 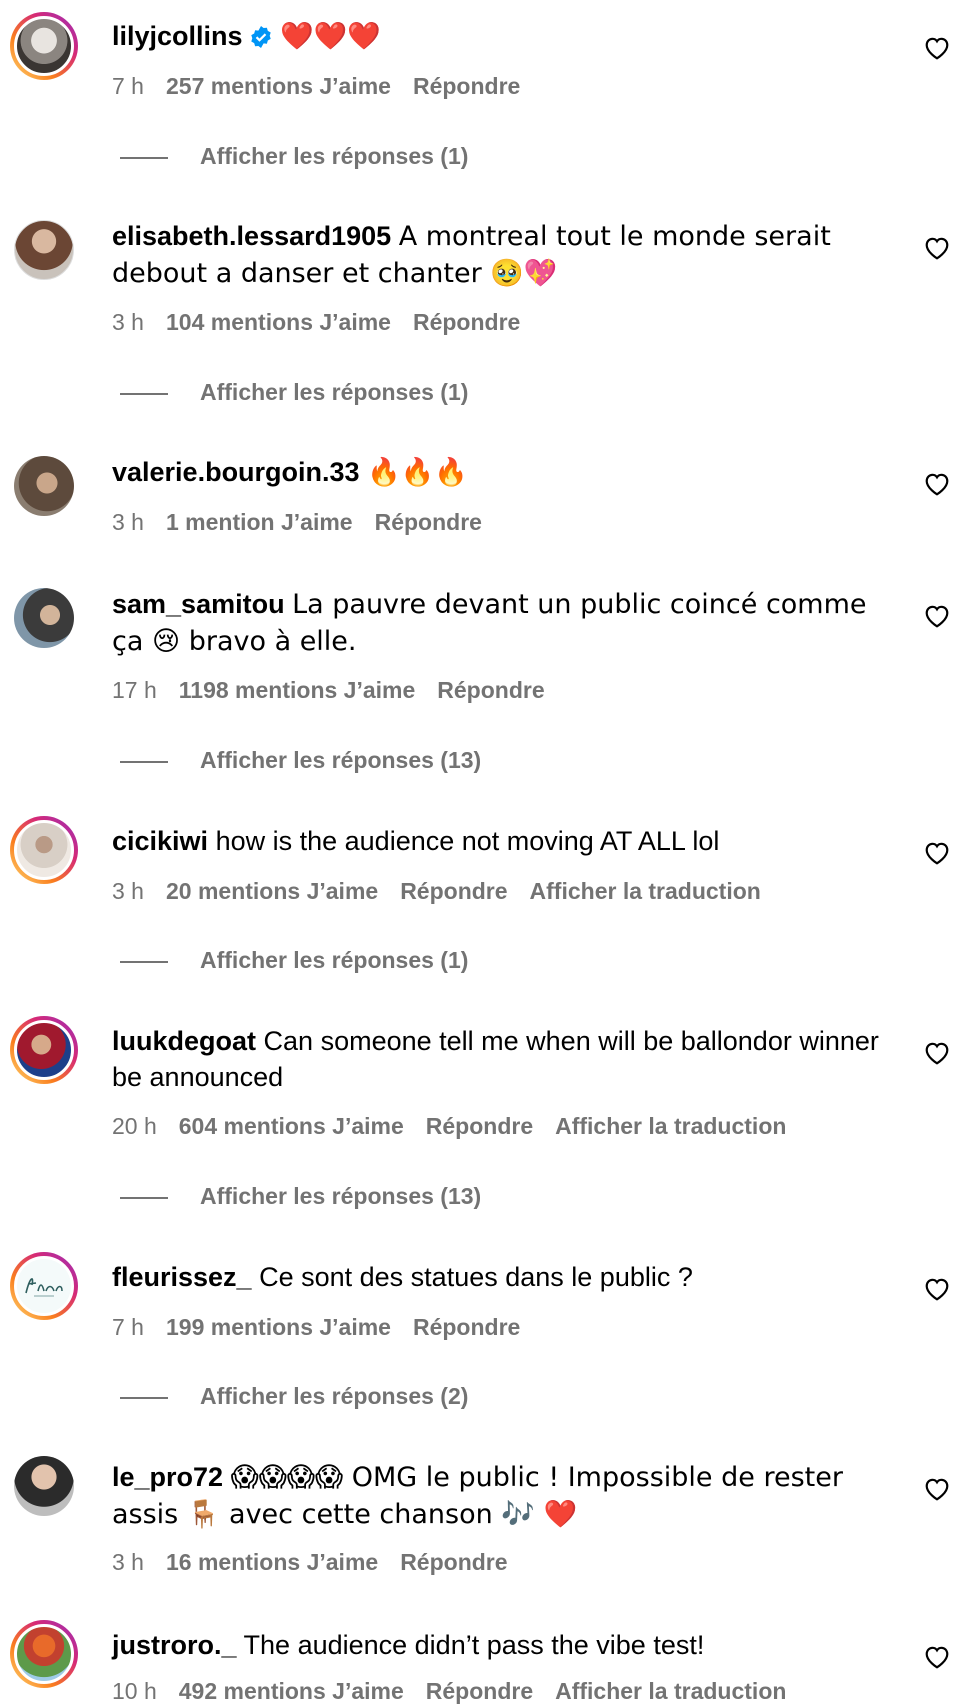 I want to click on comment-meta: 7 h 199 mentions J’aime Répondre, so click(x=327, y=1327).